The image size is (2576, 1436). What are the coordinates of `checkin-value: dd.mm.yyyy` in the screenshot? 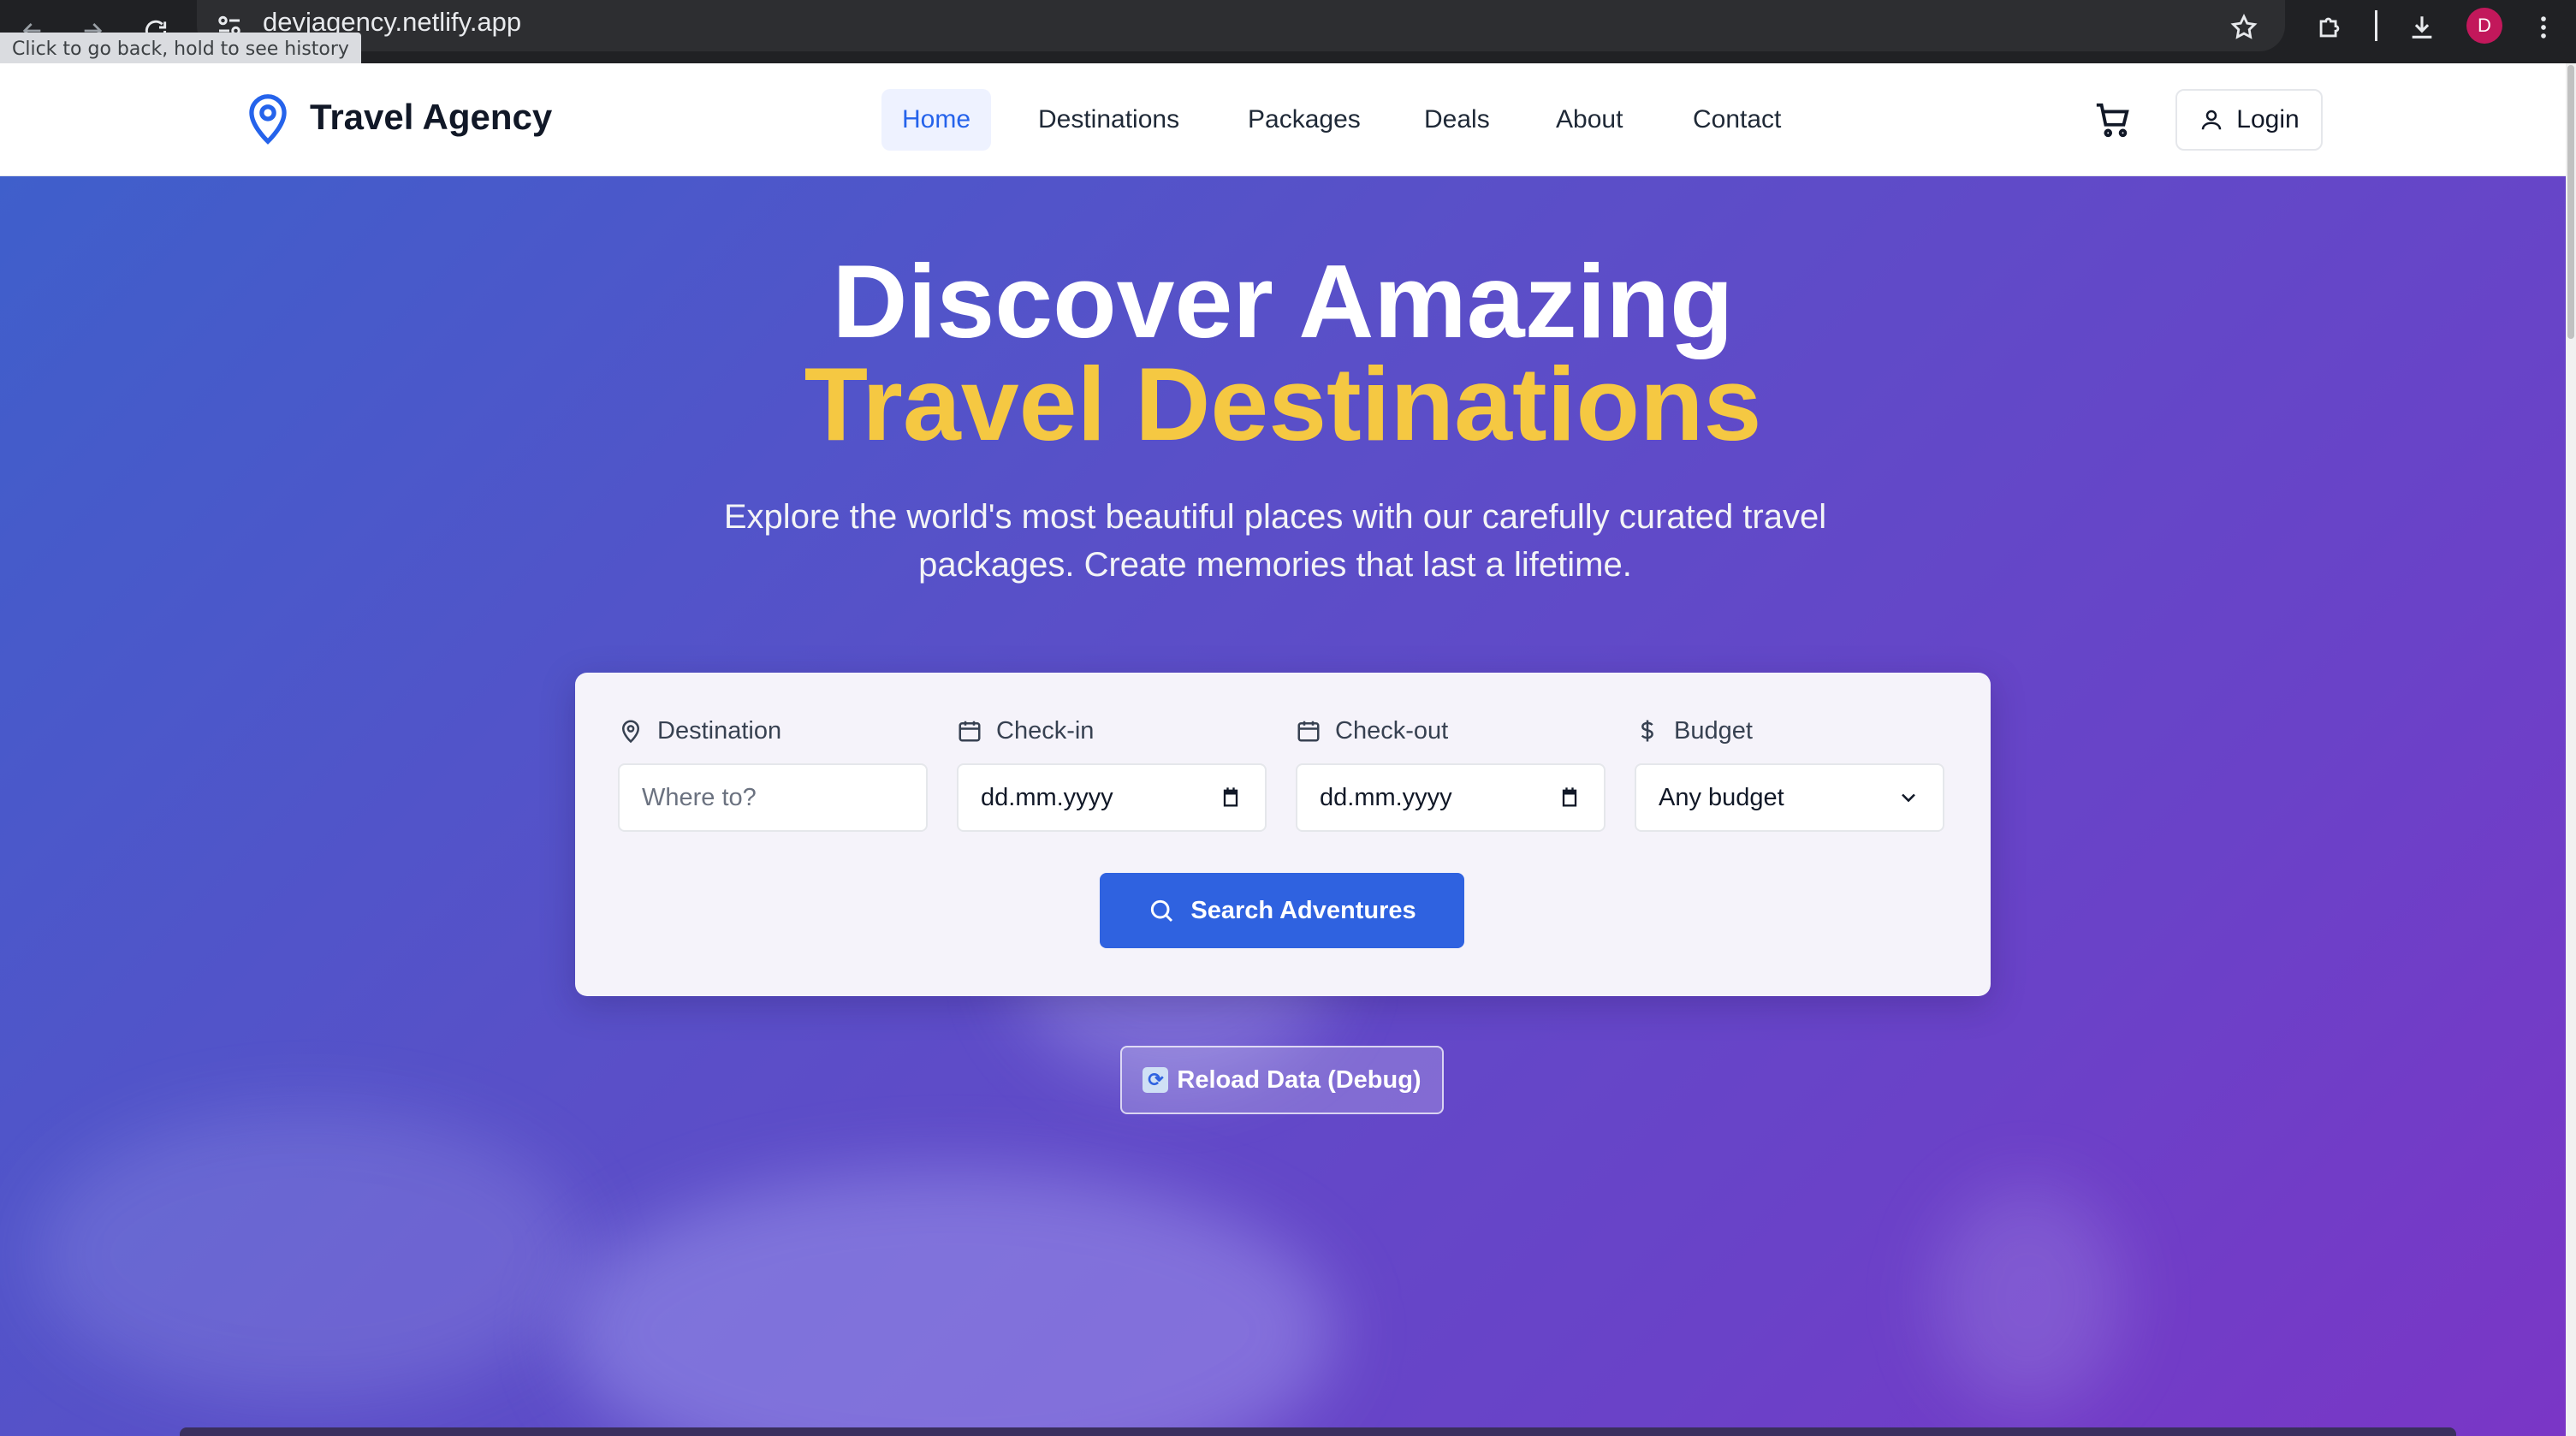 It's located at (1047, 797).